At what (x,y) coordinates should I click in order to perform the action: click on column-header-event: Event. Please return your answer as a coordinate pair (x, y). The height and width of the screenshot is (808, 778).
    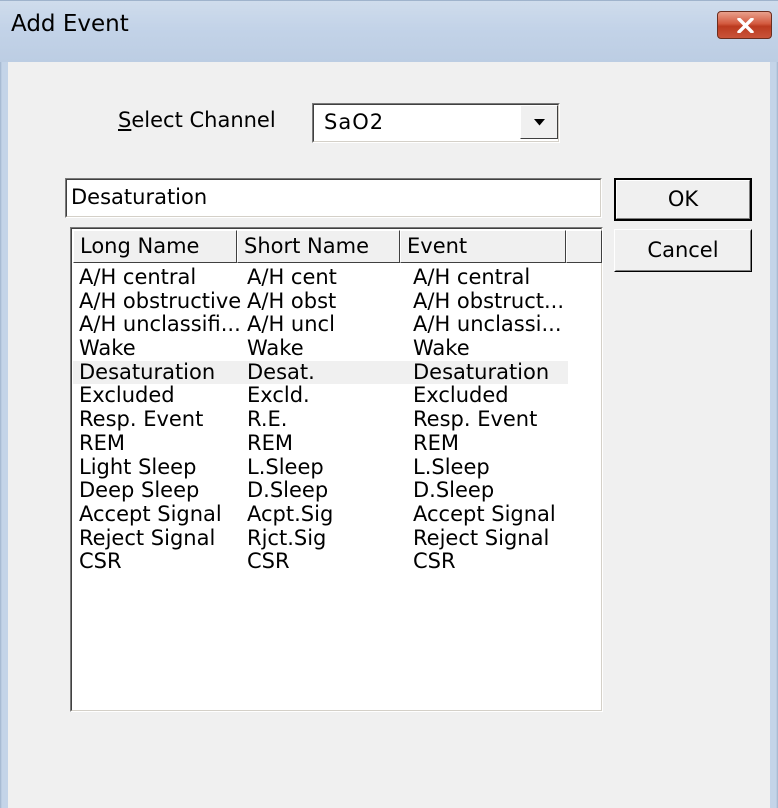
    Looking at the image, I should click on (483, 246).